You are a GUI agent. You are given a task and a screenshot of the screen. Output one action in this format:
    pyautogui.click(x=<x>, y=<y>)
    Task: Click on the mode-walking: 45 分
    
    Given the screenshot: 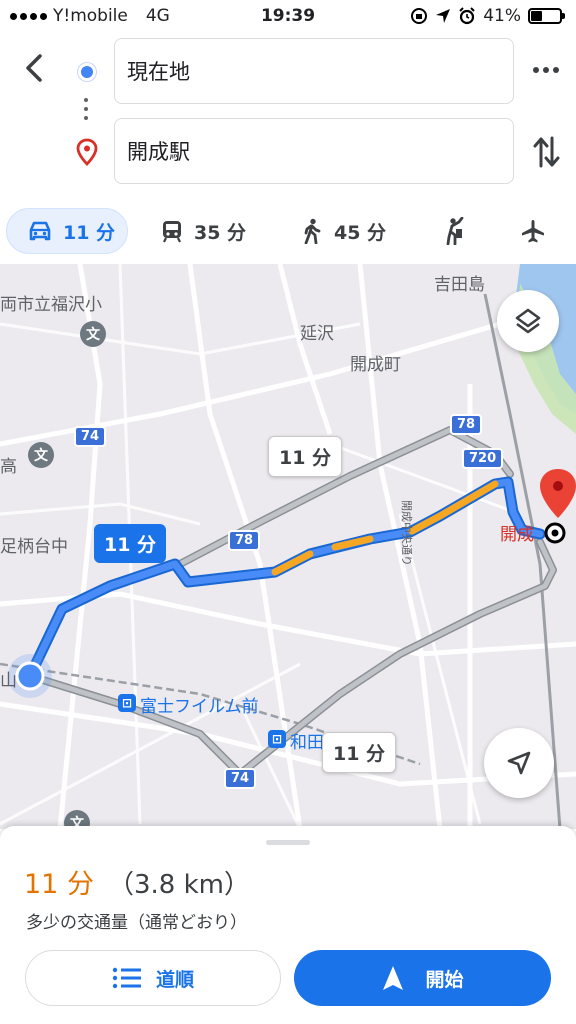 What is the action you would take?
    pyautogui.click(x=343, y=231)
    